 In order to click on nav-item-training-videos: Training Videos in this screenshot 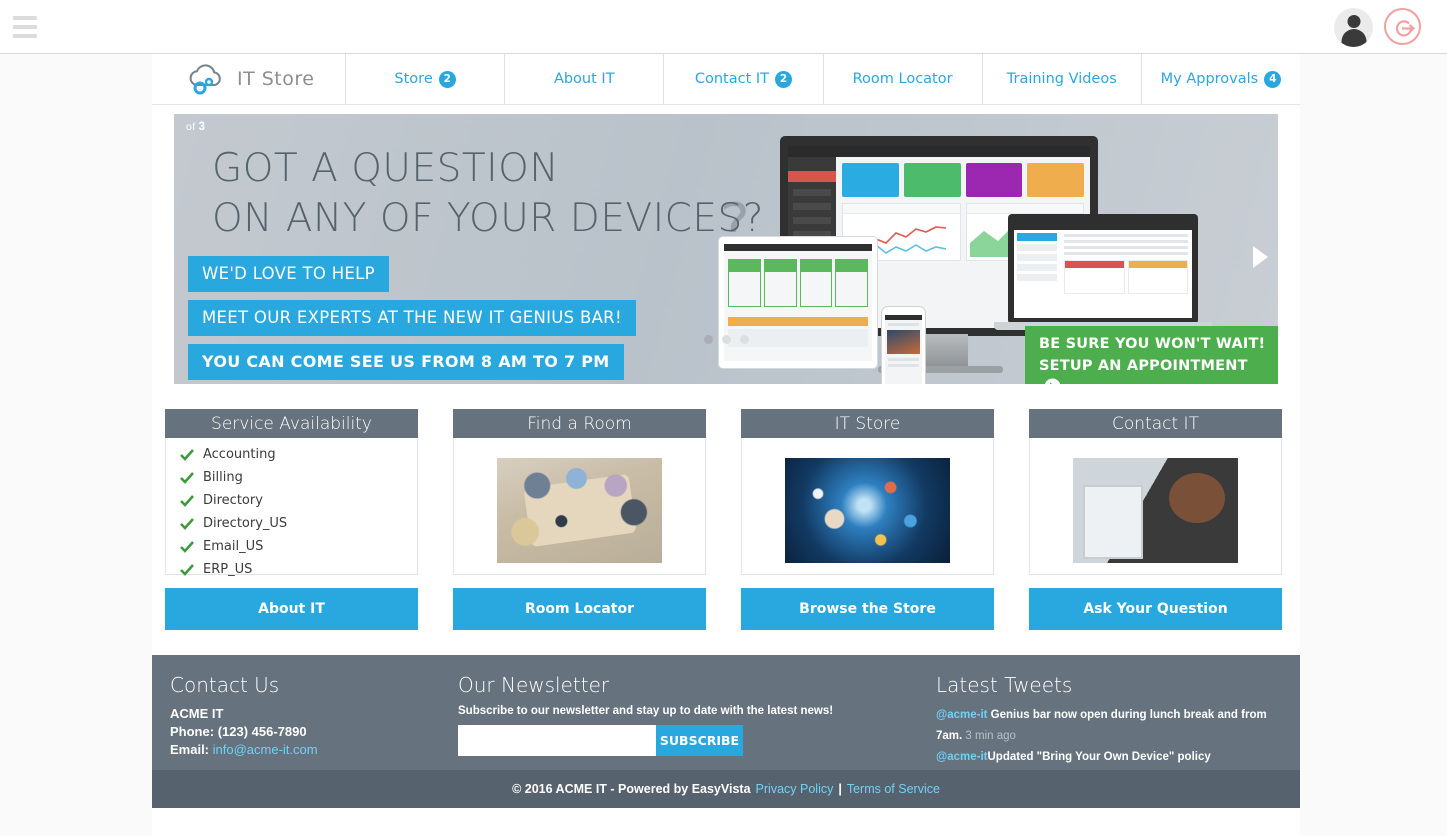, I will do `click(1061, 79)`.